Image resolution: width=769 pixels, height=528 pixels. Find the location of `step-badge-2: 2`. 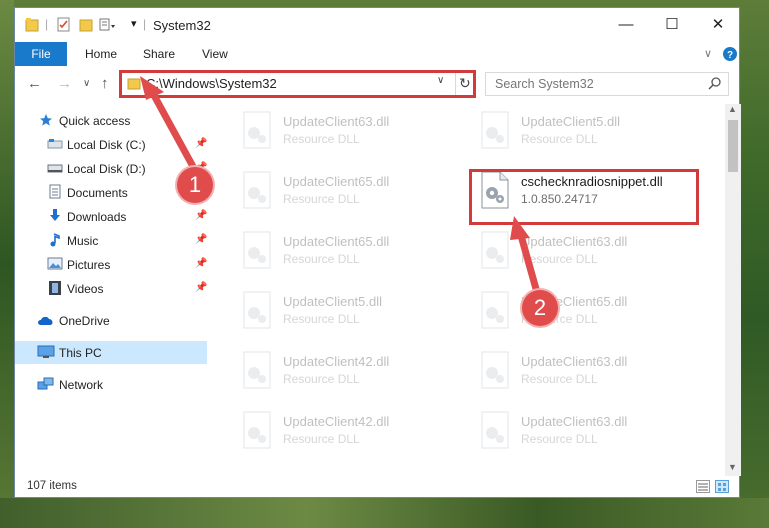

step-badge-2: 2 is located at coordinates (540, 308).